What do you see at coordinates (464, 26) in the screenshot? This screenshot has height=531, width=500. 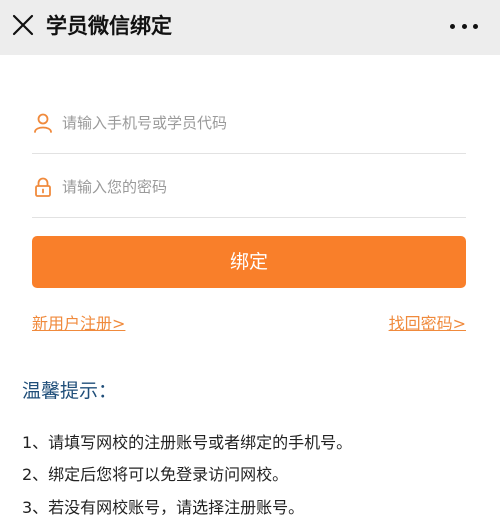 I see `more-dots-icon` at bounding box center [464, 26].